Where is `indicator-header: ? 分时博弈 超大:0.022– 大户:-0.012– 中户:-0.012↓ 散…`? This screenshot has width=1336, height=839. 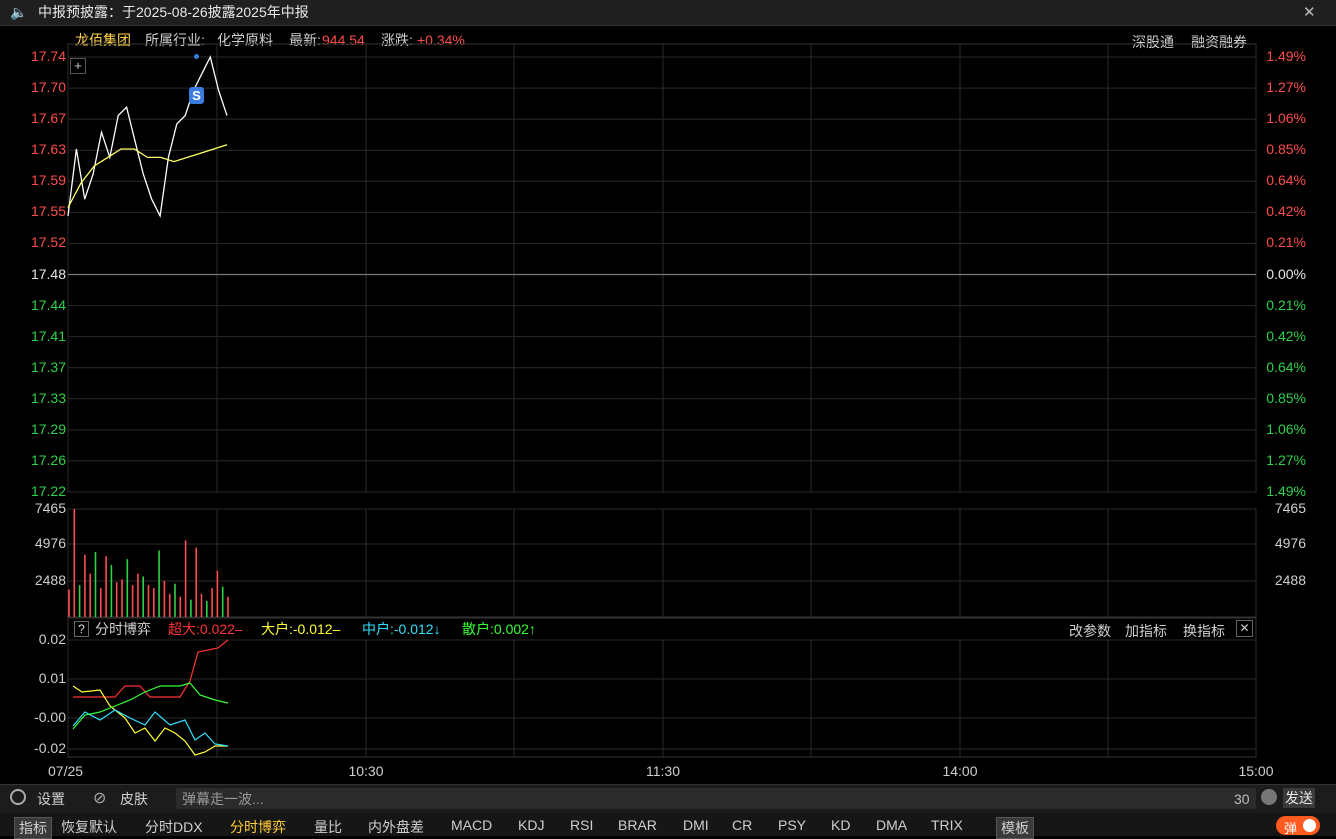 indicator-header: ? 分时博弈 超大:0.022– 大户:-0.012– 中户:-0.012↓ 散… is located at coordinates (662, 630).